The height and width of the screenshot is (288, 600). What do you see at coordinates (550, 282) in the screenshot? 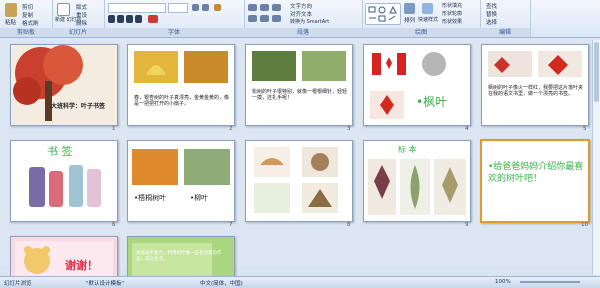
I see `zoom-slider` at bounding box center [550, 282].